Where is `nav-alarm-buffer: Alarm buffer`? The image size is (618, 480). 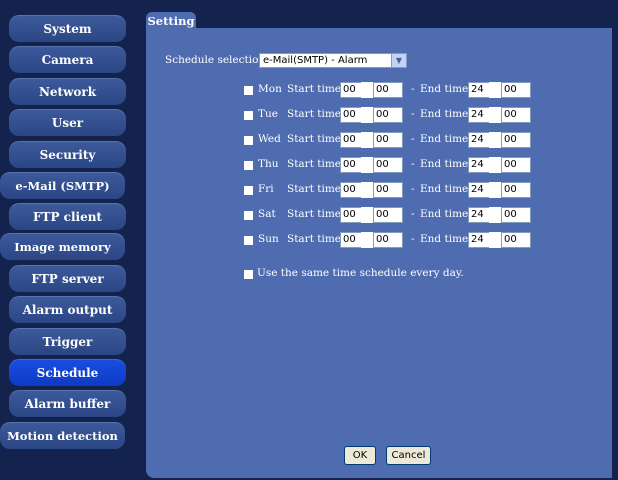
nav-alarm-buffer: Alarm buffer is located at coordinates (67, 403).